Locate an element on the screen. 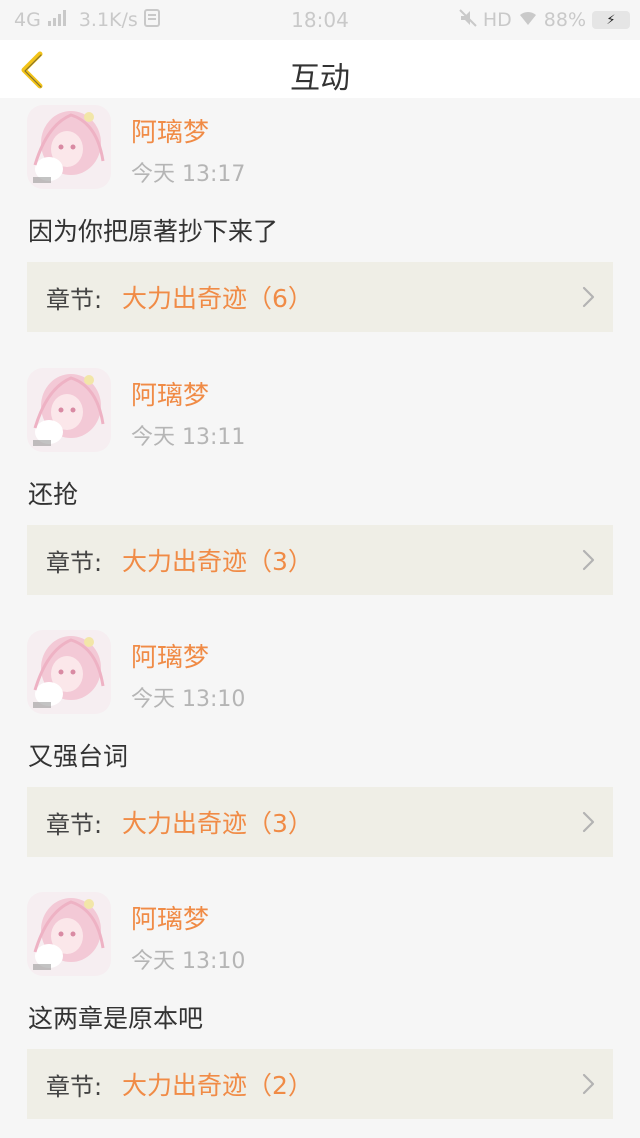 The image size is (640, 1138). mute-icon is located at coordinates (468, 20).